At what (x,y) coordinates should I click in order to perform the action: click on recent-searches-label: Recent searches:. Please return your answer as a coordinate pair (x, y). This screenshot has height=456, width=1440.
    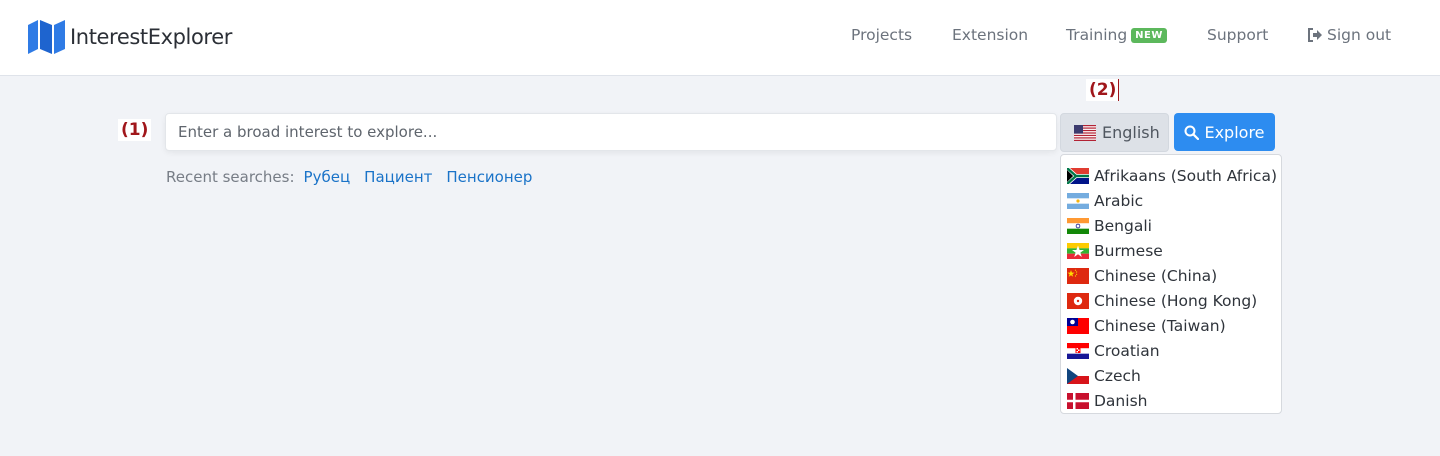
    Looking at the image, I should click on (230, 177).